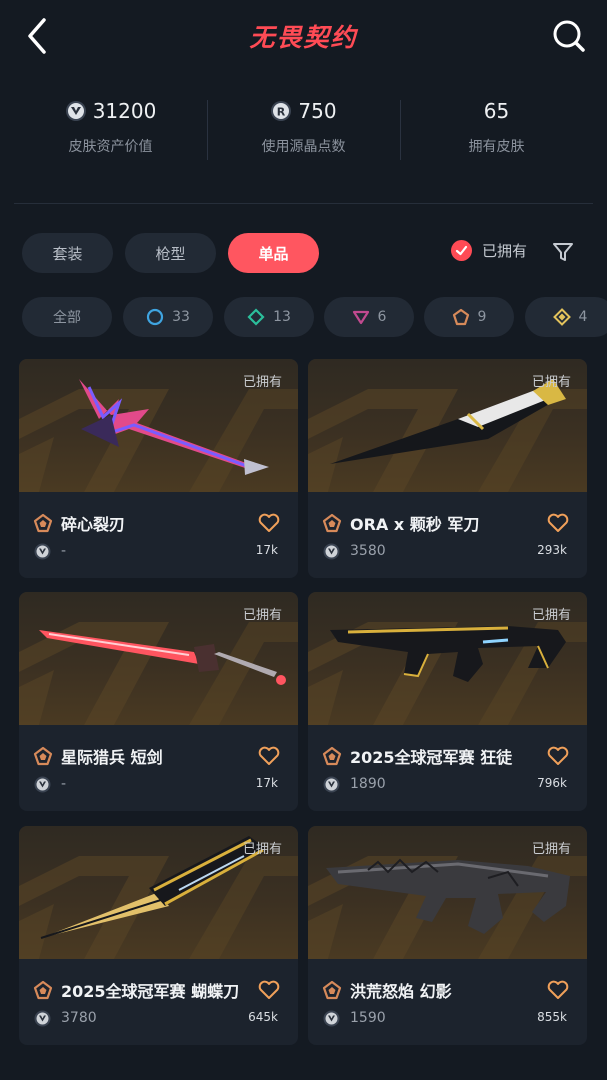 The width and height of the screenshot is (607, 1080). What do you see at coordinates (79, 1018) in the screenshot?
I see `skin-price: 3780` at bounding box center [79, 1018].